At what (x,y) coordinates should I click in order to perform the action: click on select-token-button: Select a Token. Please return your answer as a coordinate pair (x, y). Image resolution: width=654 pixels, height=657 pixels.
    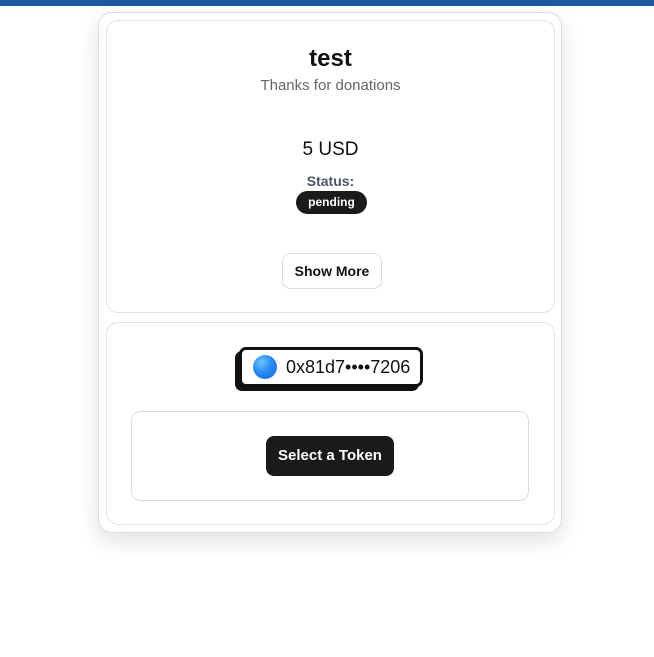
    Looking at the image, I should click on (330, 456).